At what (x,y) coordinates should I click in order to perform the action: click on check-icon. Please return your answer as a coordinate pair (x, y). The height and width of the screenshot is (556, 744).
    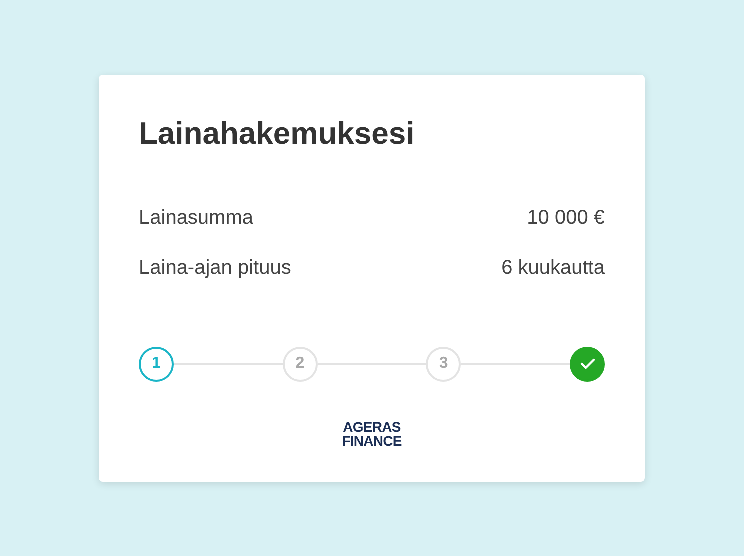
    Looking at the image, I should click on (588, 364).